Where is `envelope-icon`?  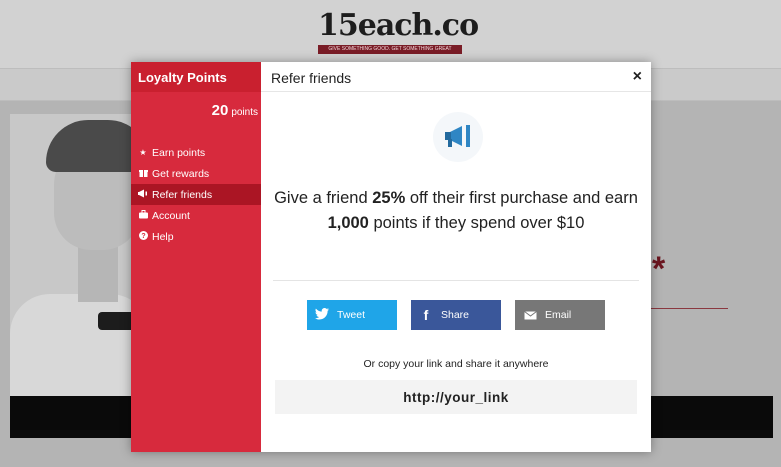 envelope-icon is located at coordinates (530, 315).